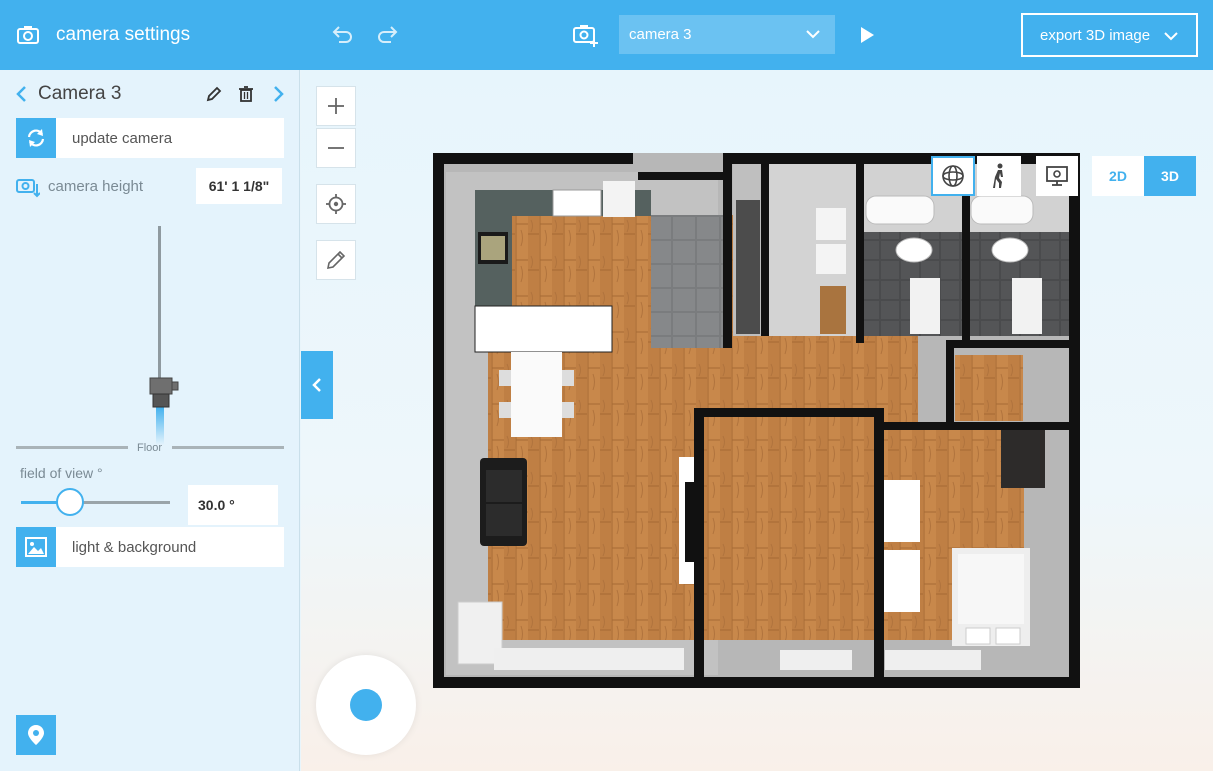 The height and width of the screenshot is (771, 1213). I want to click on edit-button, so click(336, 260).